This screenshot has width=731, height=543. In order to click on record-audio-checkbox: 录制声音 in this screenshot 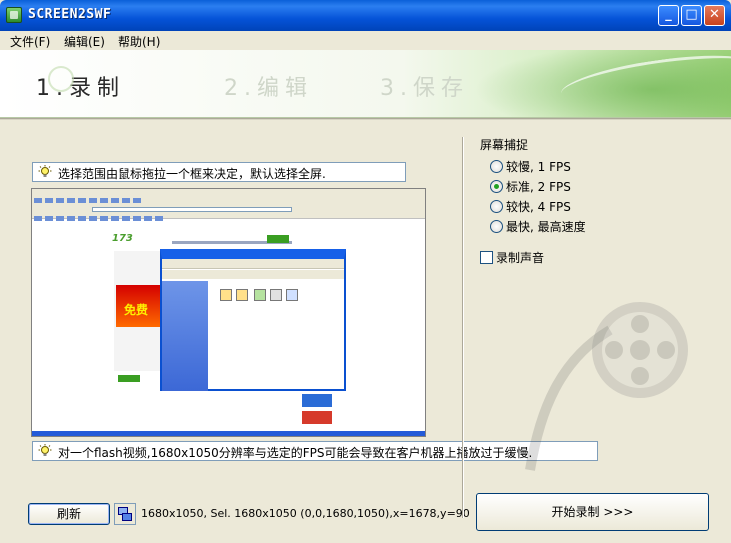, I will do `click(512, 257)`.